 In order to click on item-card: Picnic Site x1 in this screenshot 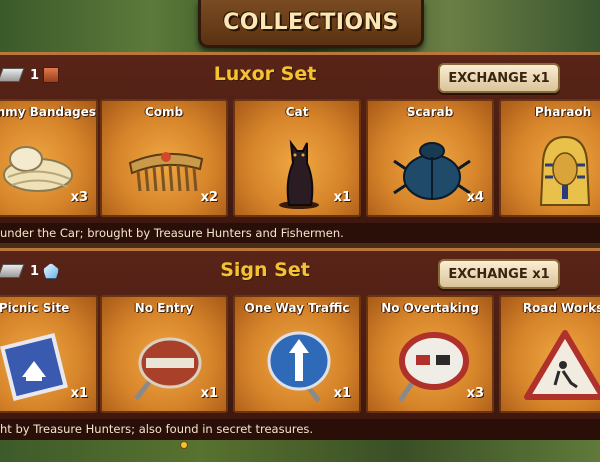, I will do `click(49, 354)`.